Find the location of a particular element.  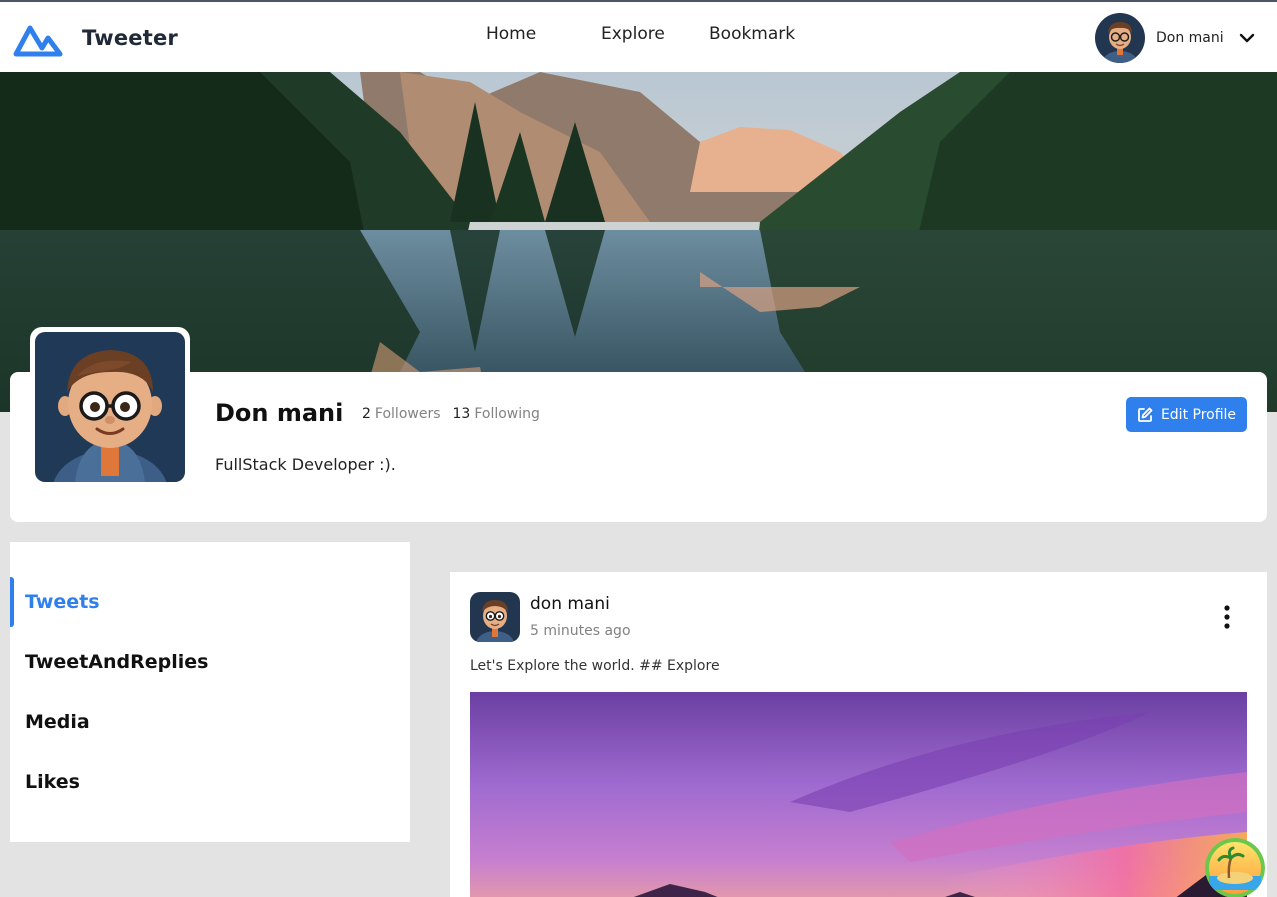

brand-link: Tweeter is located at coordinates (95, 38).